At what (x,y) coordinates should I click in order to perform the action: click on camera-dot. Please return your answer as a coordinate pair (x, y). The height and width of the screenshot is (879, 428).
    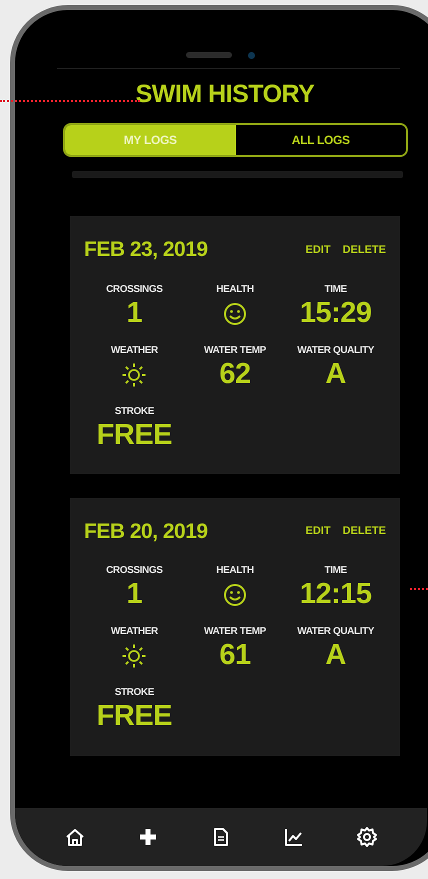
    Looking at the image, I should click on (251, 55).